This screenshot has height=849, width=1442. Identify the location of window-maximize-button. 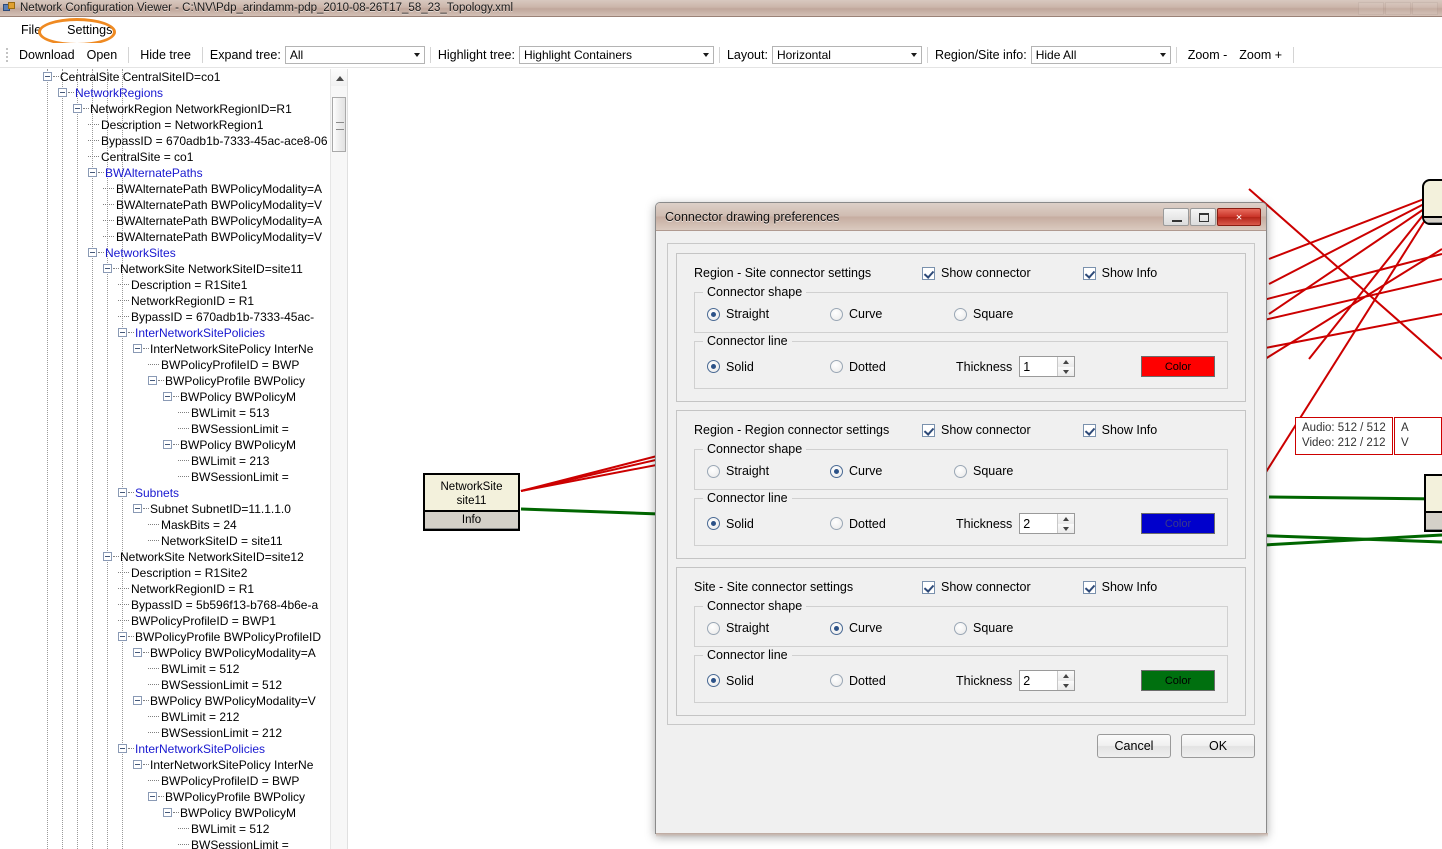
(1398, 8).